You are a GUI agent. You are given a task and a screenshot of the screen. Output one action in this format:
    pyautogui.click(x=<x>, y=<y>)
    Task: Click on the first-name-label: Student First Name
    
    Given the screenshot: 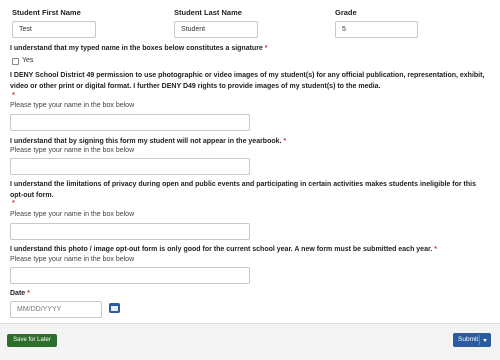 What is the action you would take?
    pyautogui.click(x=46, y=12)
    